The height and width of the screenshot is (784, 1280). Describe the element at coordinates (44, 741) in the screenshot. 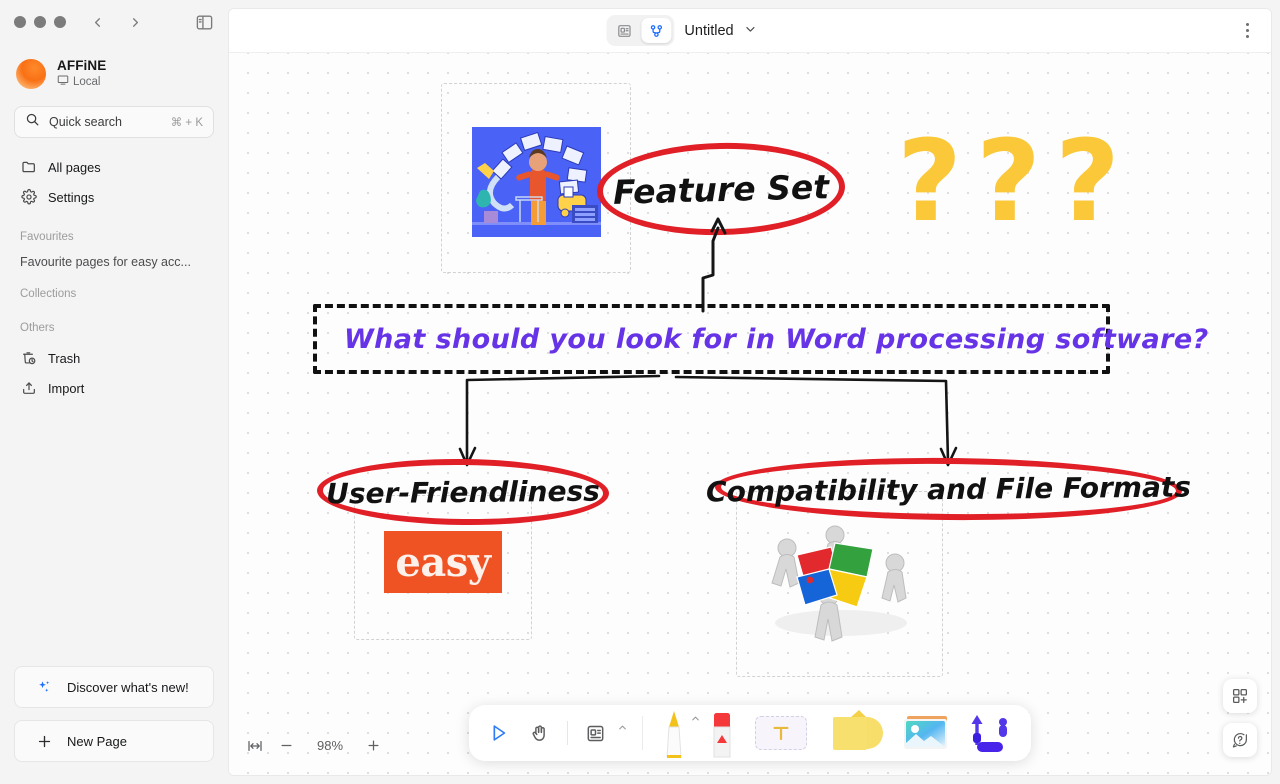

I see `plus-icon` at that location.